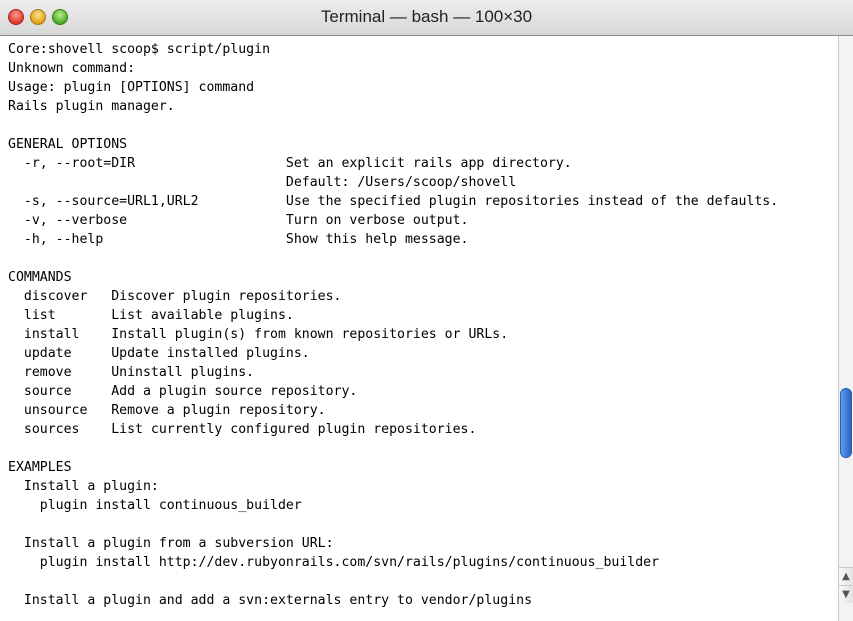 Image resolution: width=853 pixels, height=621 pixels. What do you see at coordinates (40, 277) in the screenshot?
I see `terminal-line: COMMANDS` at bounding box center [40, 277].